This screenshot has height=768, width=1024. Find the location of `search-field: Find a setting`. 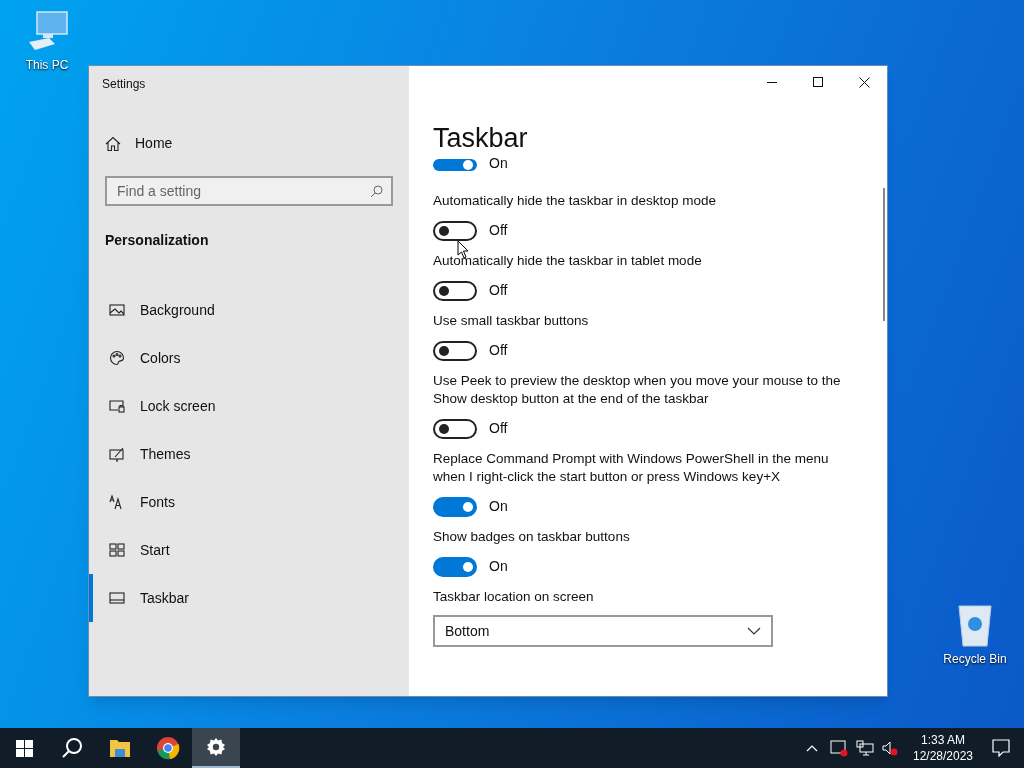

search-field: Find a setting is located at coordinates (249, 191).